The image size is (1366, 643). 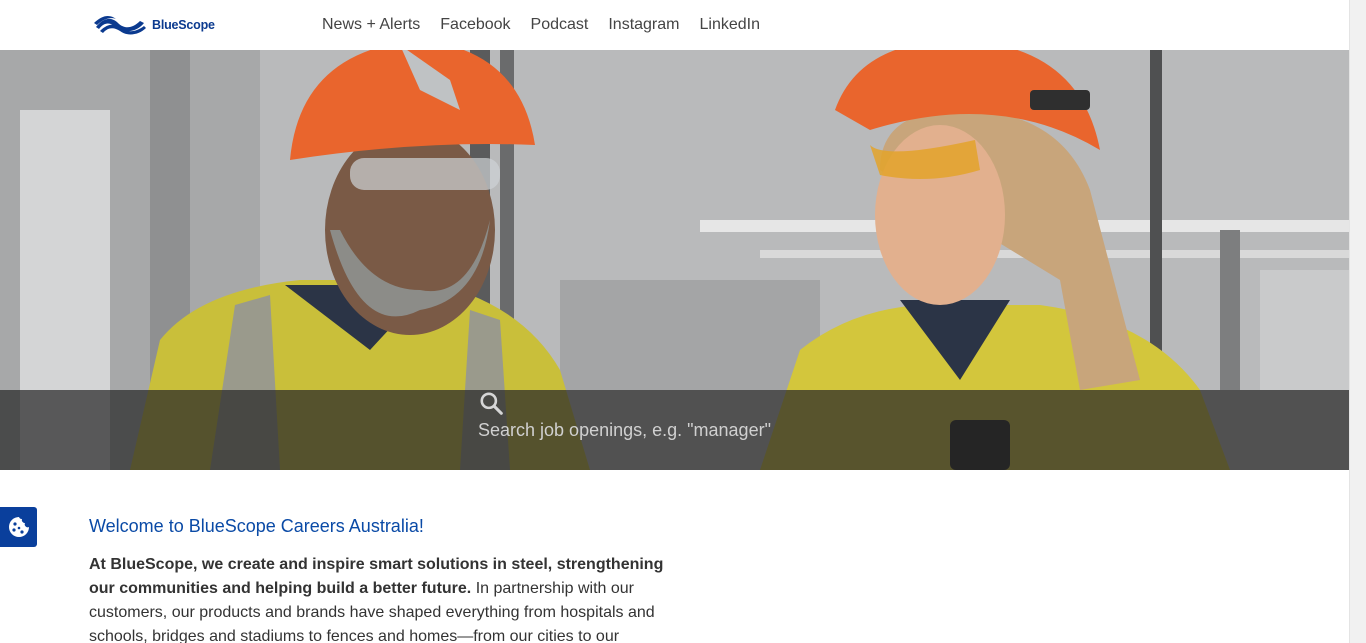 What do you see at coordinates (120, 25) in the screenshot?
I see `bluescope-logo-icon` at bounding box center [120, 25].